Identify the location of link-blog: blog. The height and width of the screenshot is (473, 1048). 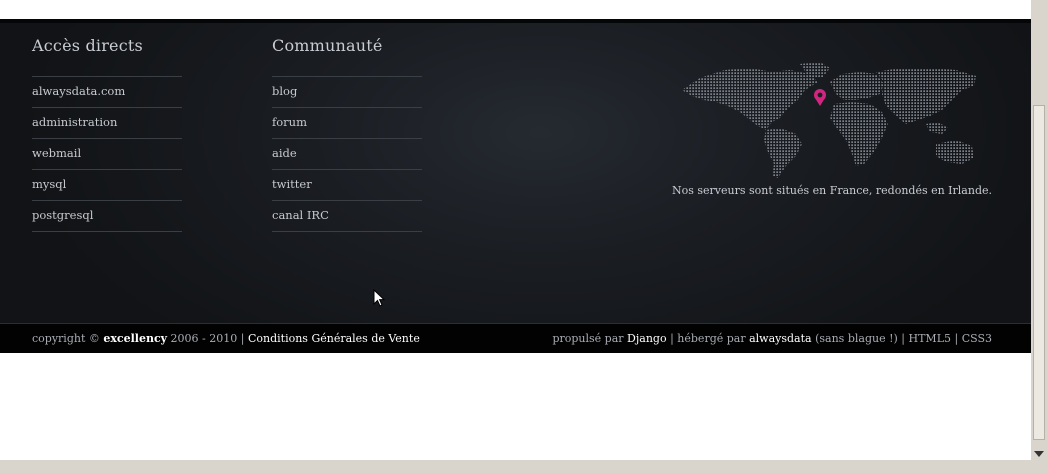
(284, 91).